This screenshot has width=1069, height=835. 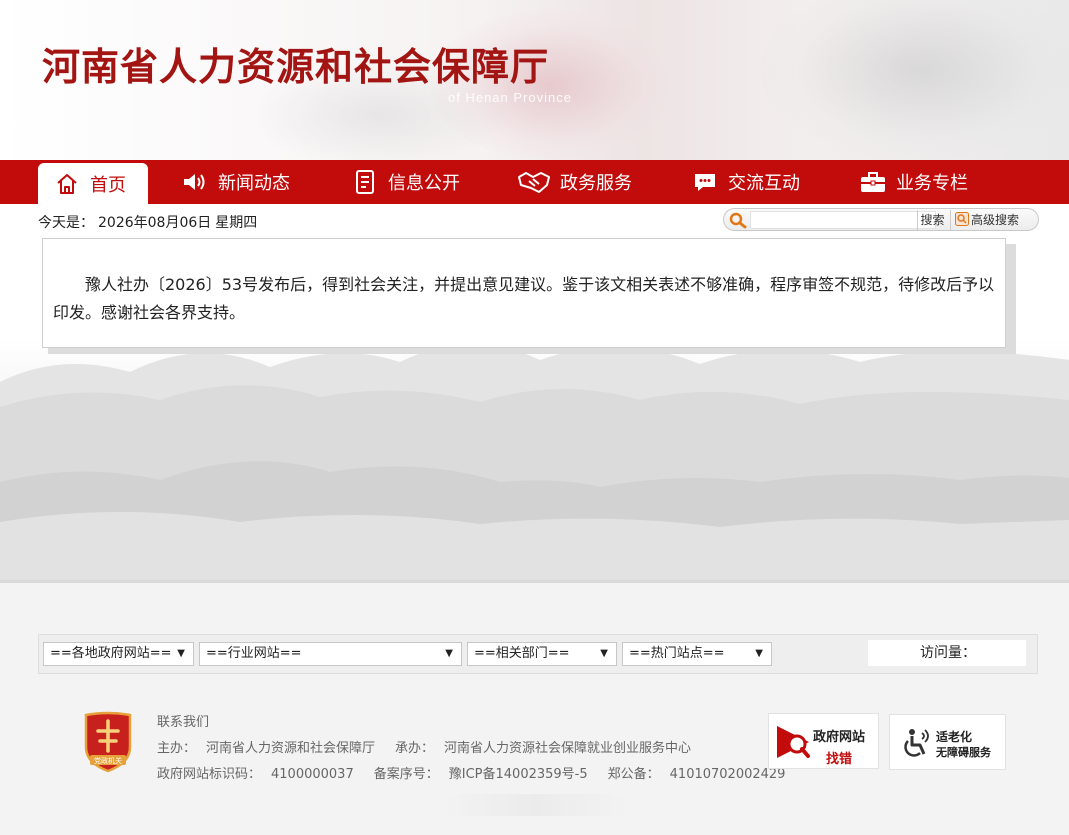 What do you see at coordinates (962, 219) in the screenshot?
I see `advanced-search-icon` at bounding box center [962, 219].